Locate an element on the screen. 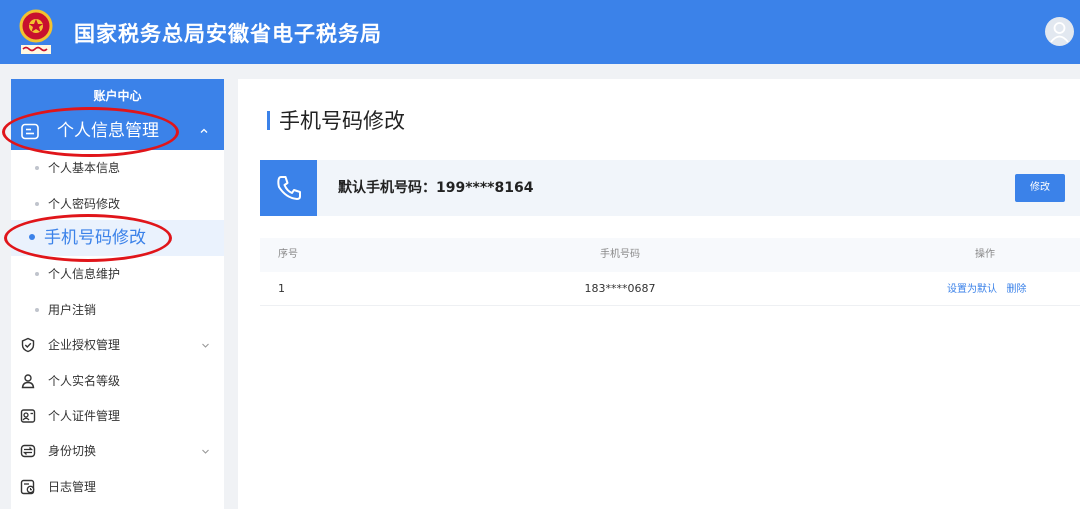 The height and width of the screenshot is (509, 1080). phone-icon-box is located at coordinates (288, 188).